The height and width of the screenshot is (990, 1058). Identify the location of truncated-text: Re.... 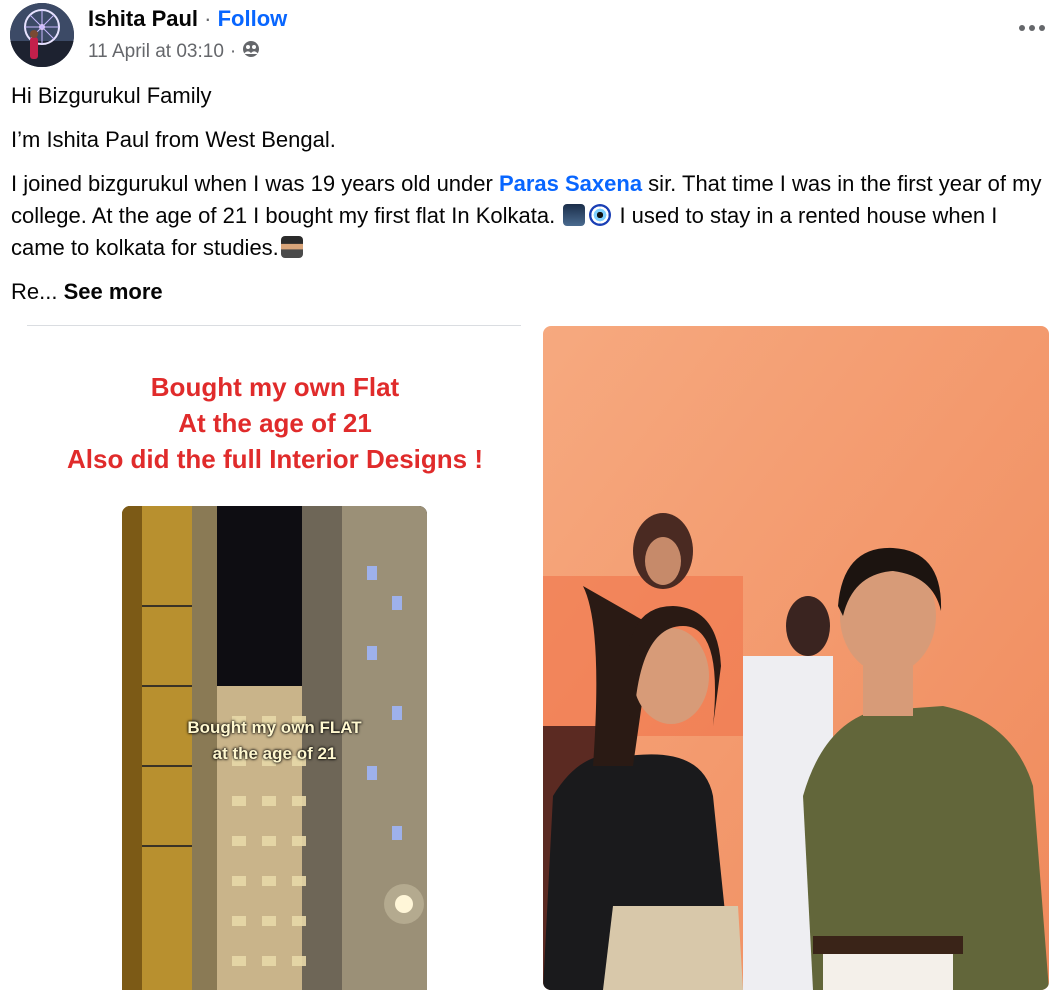
(37, 291).